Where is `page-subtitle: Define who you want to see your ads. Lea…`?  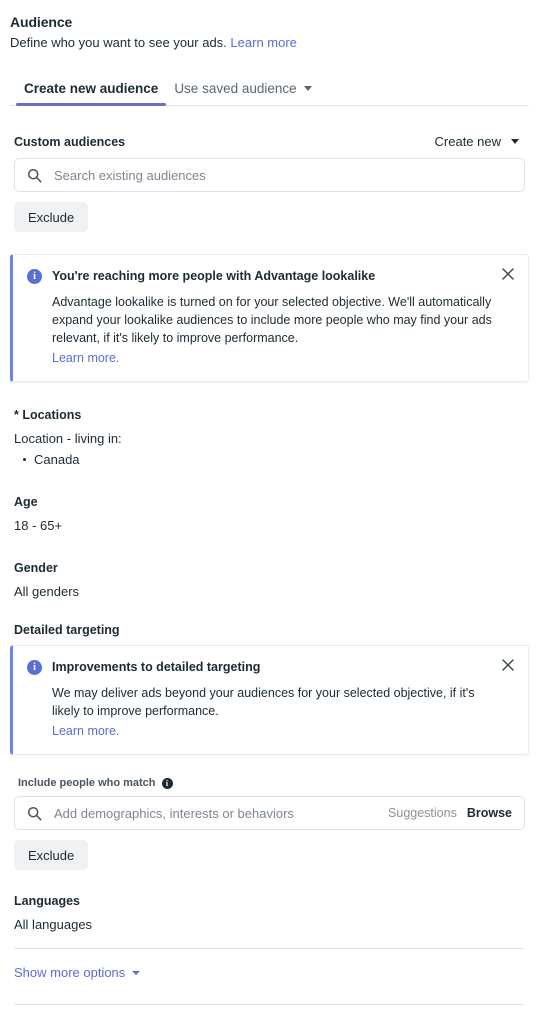 page-subtitle: Define who you want to see your ads. Lea… is located at coordinates (269, 43).